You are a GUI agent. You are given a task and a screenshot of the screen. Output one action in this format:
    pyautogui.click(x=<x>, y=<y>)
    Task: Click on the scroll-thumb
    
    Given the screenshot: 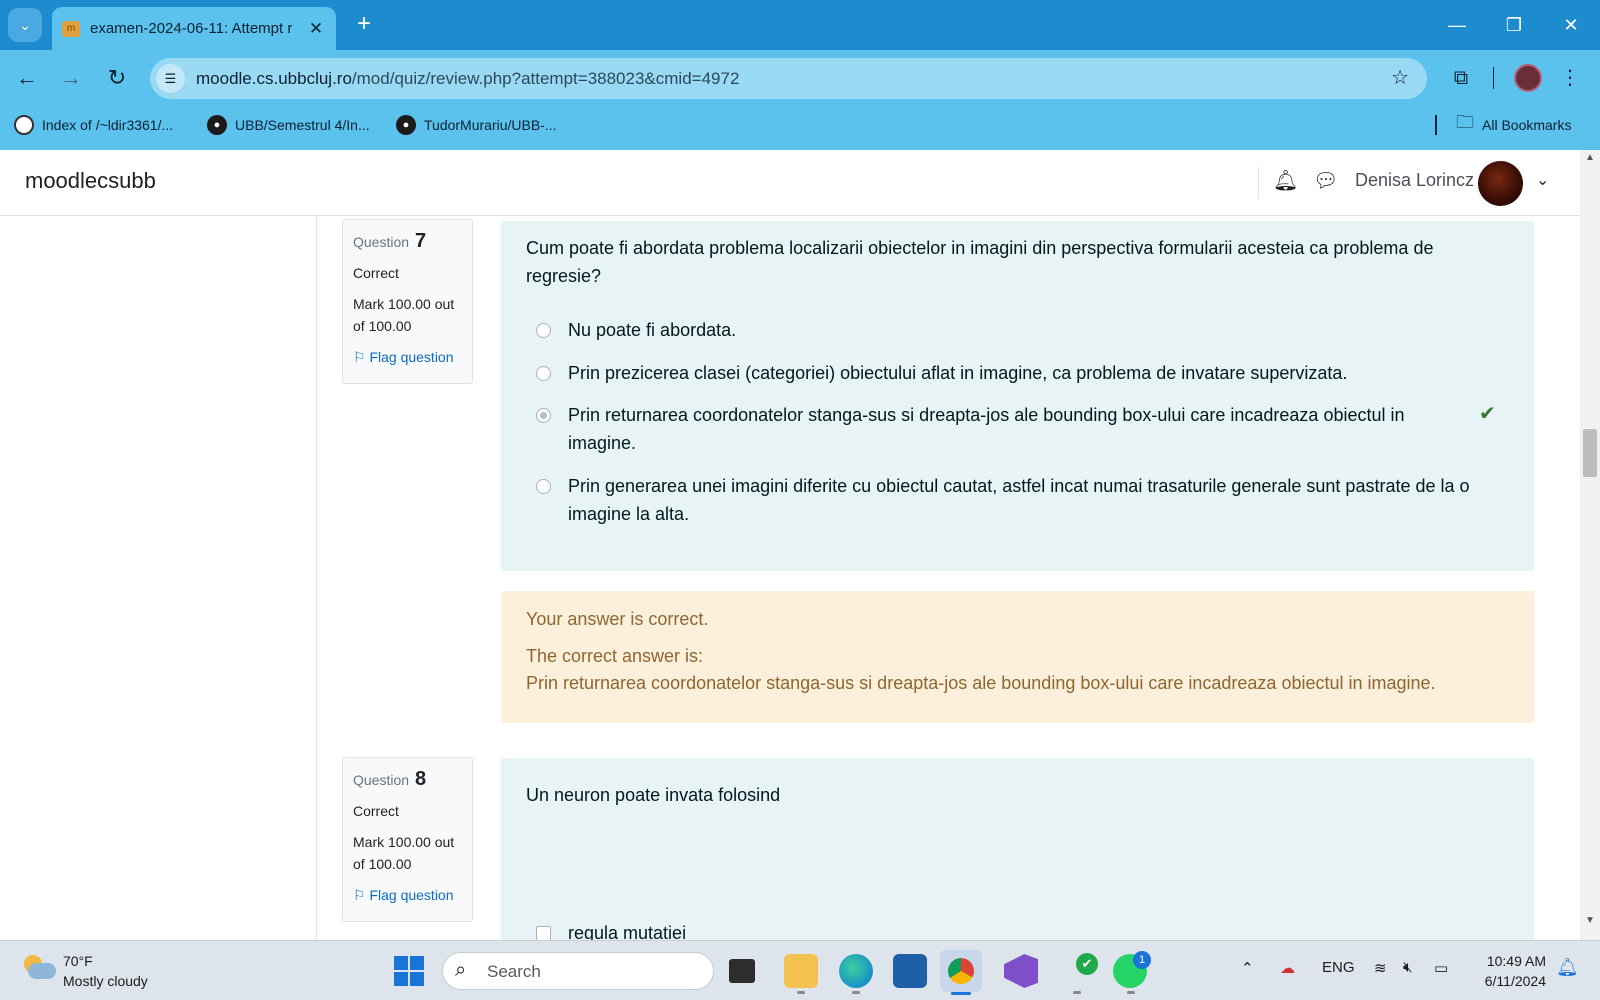 What is the action you would take?
    pyautogui.click(x=1590, y=453)
    